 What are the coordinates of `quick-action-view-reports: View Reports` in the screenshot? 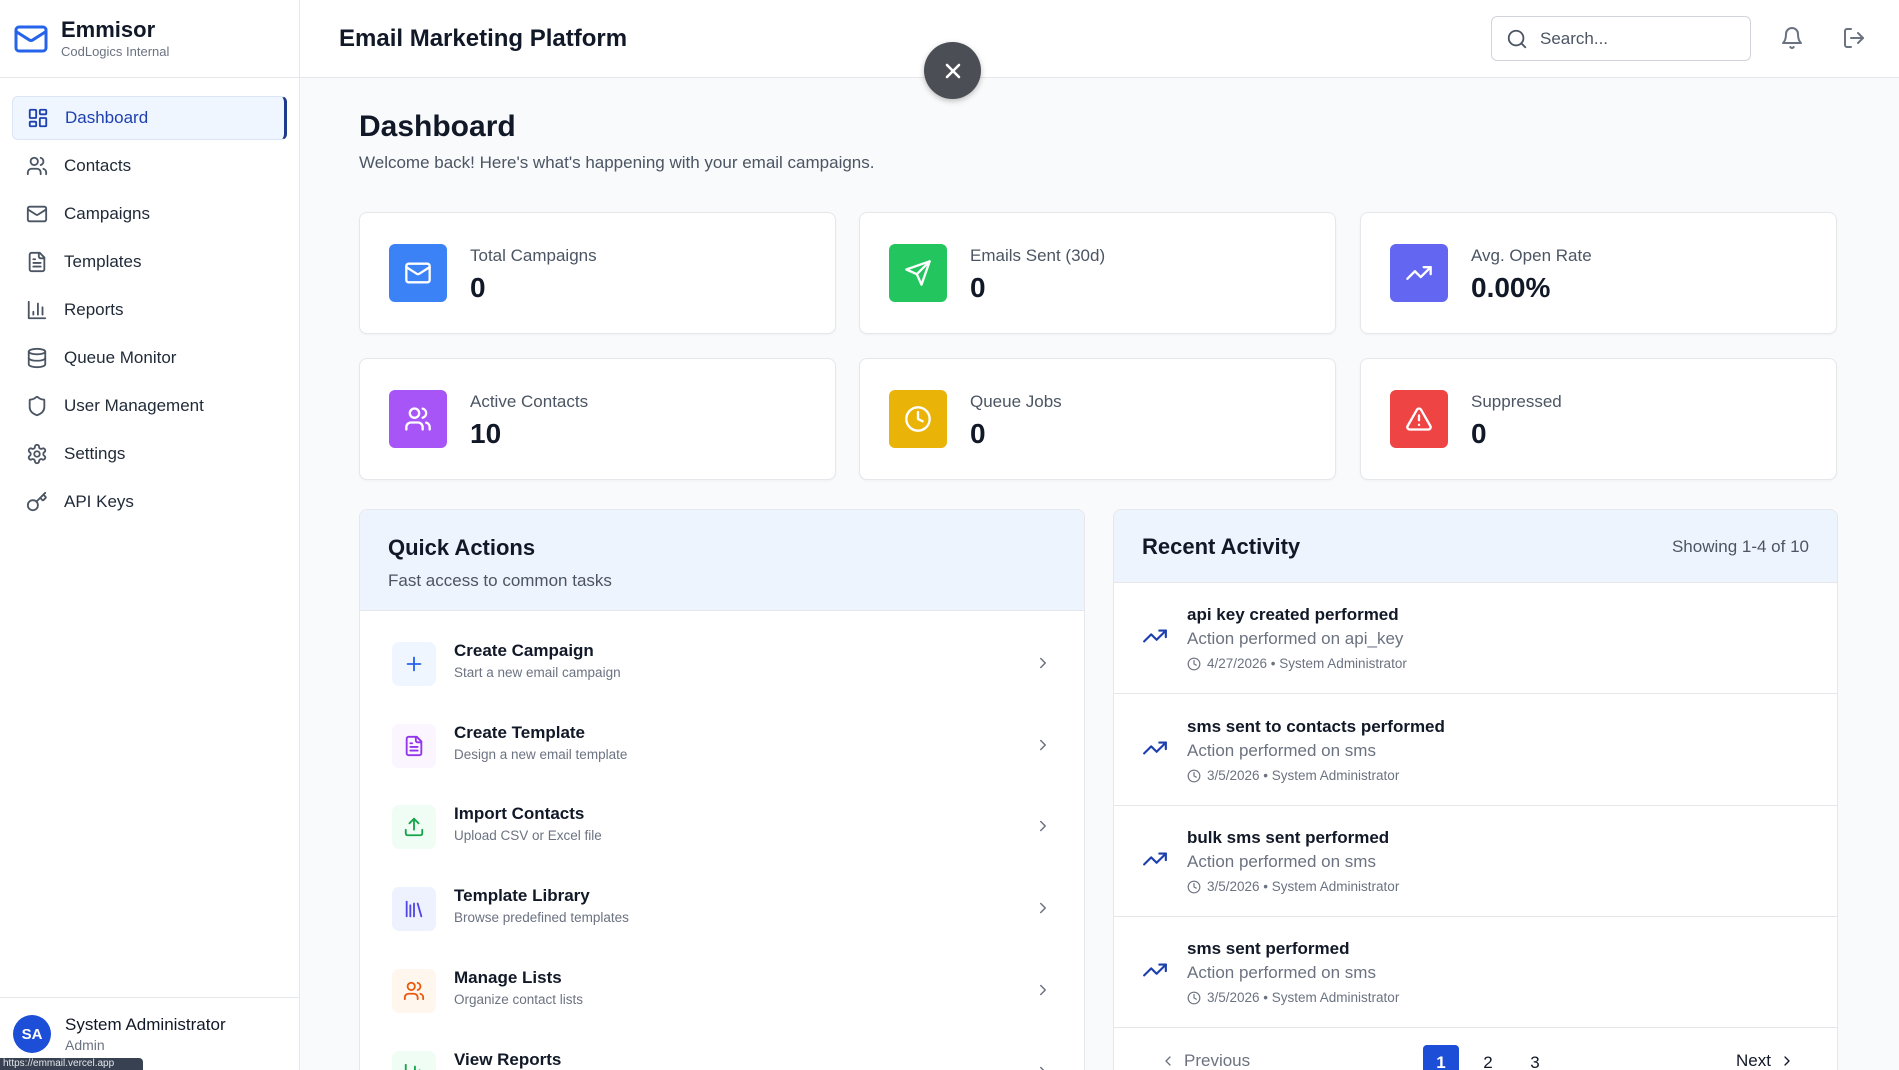 It's located at (722, 1057).